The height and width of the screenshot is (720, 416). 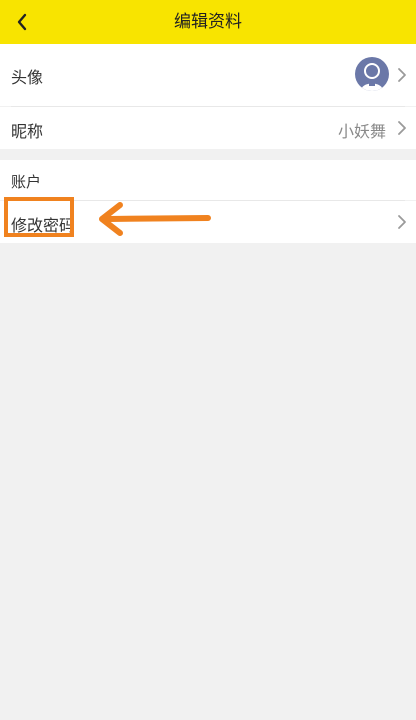 I want to click on back-button, so click(x=22, y=22).